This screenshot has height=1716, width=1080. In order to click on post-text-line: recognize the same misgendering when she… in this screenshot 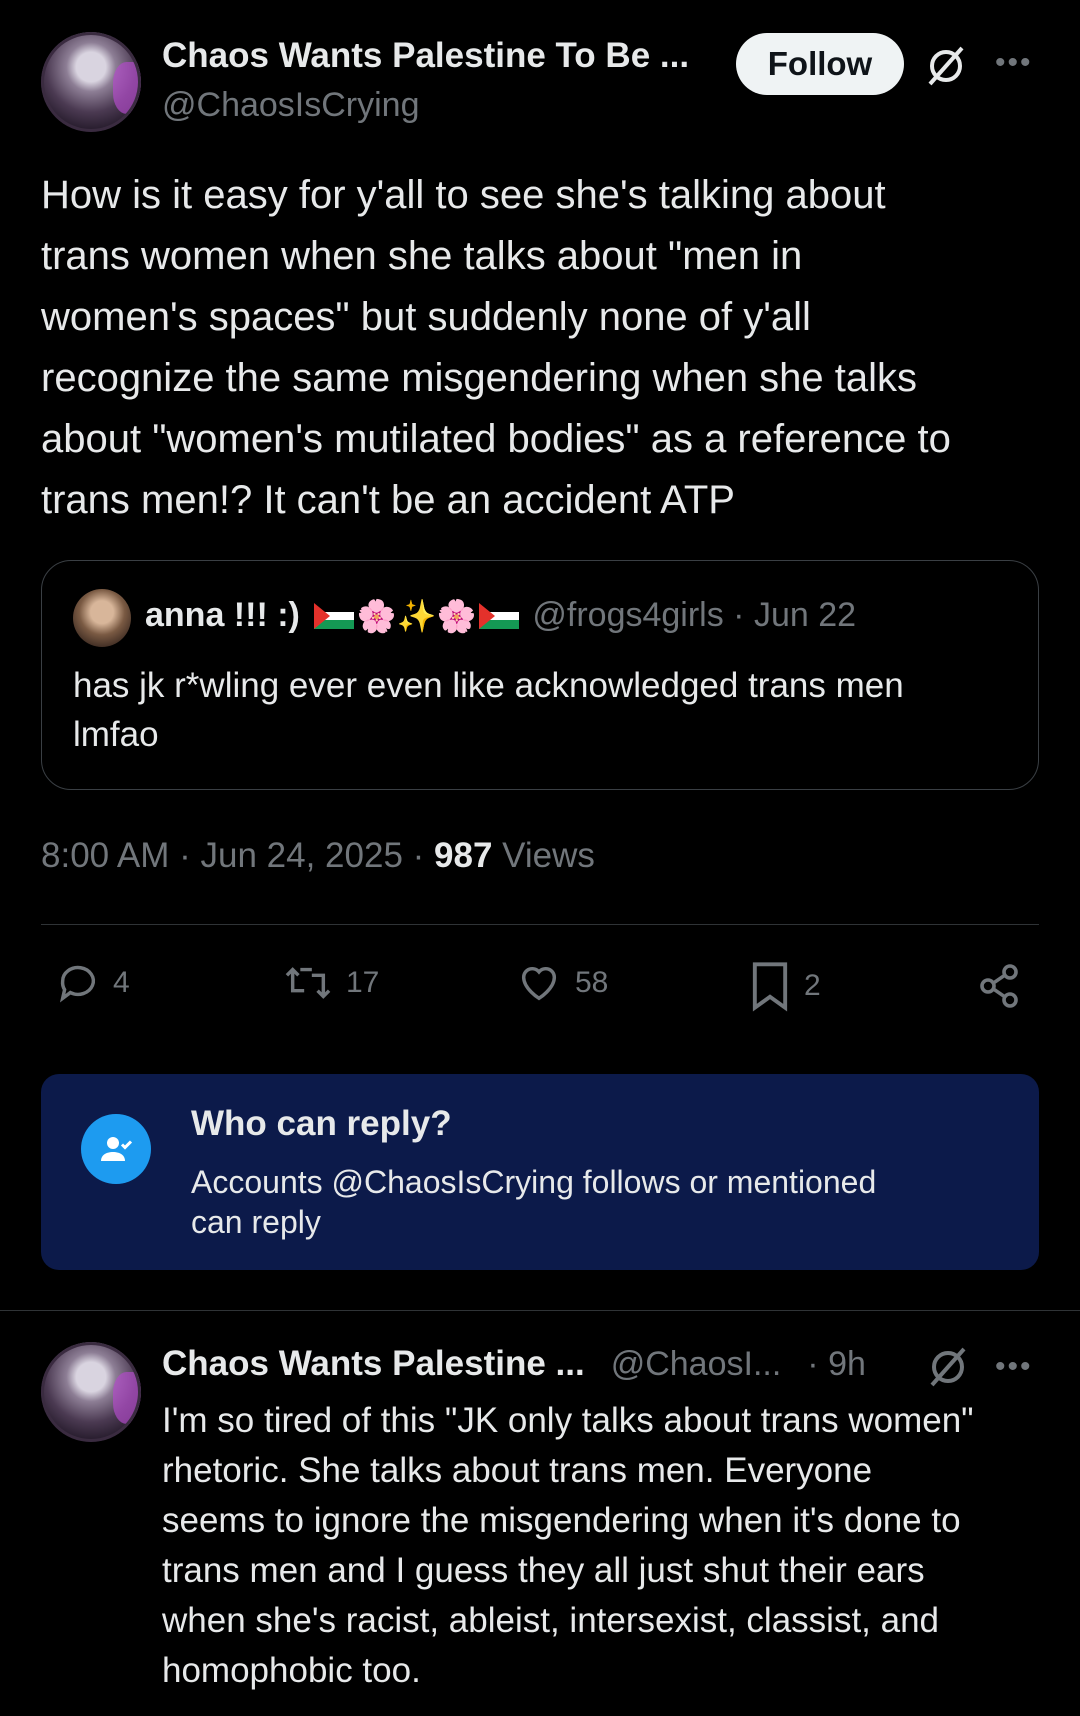, I will do `click(479, 378)`.